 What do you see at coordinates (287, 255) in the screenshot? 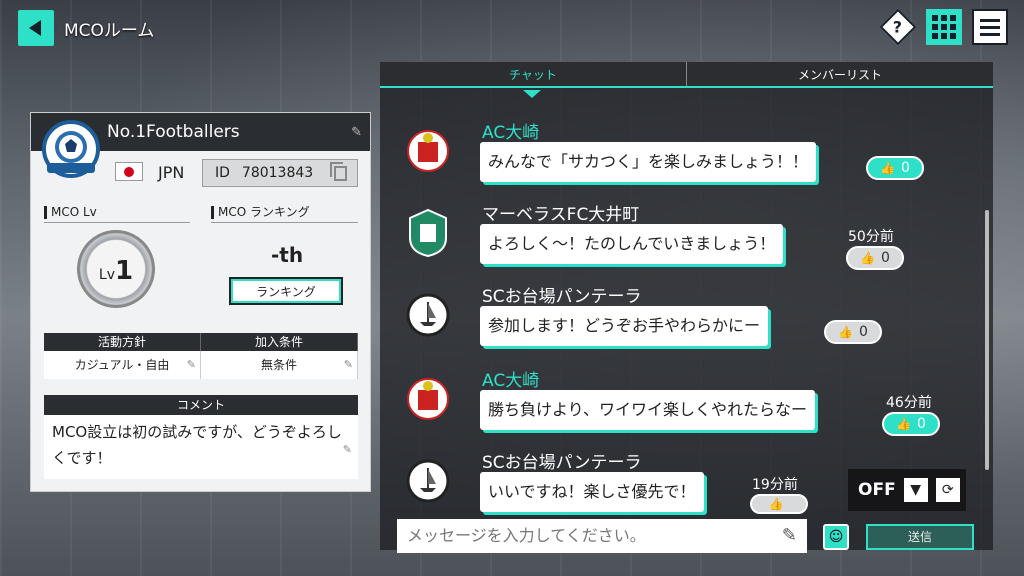
I see `ranking-value: -th` at bounding box center [287, 255].